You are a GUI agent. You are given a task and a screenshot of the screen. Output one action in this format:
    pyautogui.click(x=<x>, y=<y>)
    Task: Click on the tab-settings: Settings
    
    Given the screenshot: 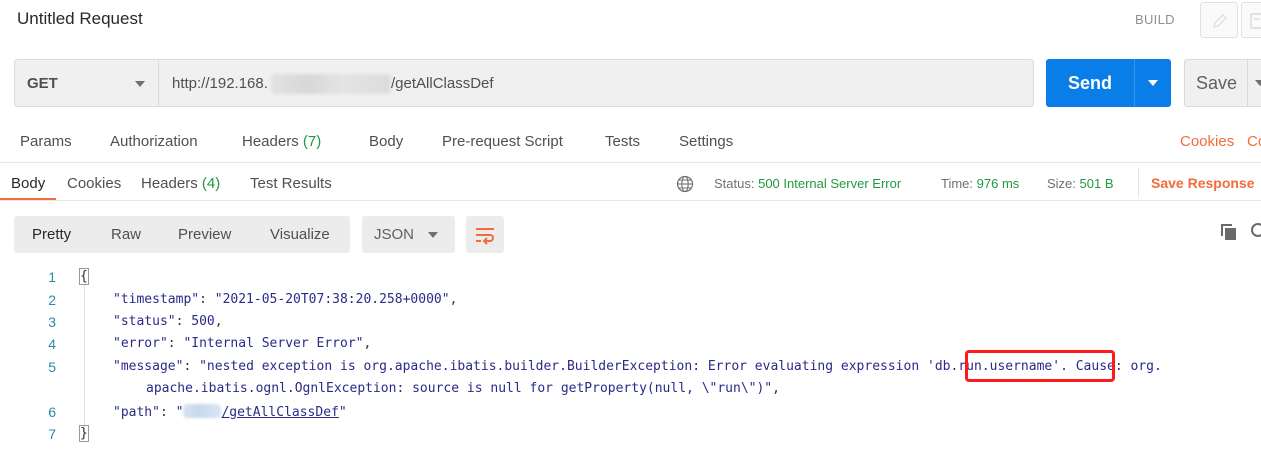 What is the action you would take?
    pyautogui.click(x=706, y=141)
    